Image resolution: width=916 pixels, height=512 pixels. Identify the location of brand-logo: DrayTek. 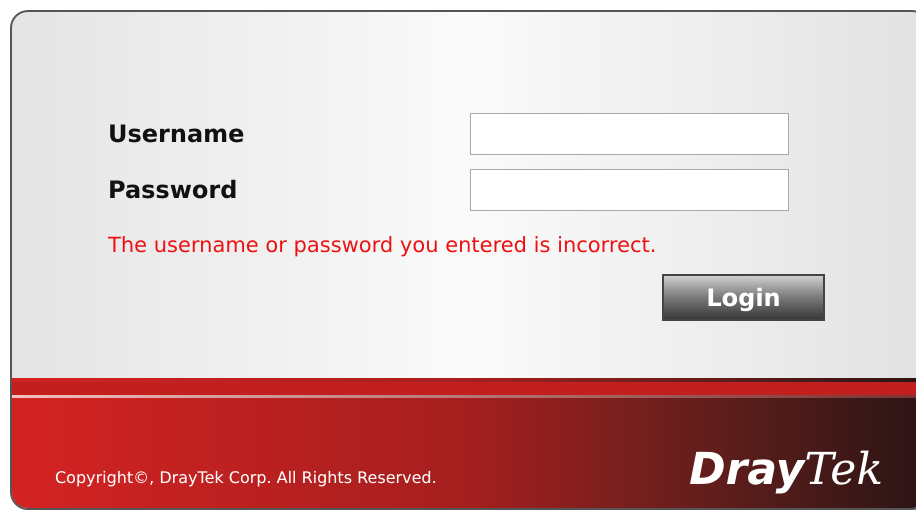
(786, 470).